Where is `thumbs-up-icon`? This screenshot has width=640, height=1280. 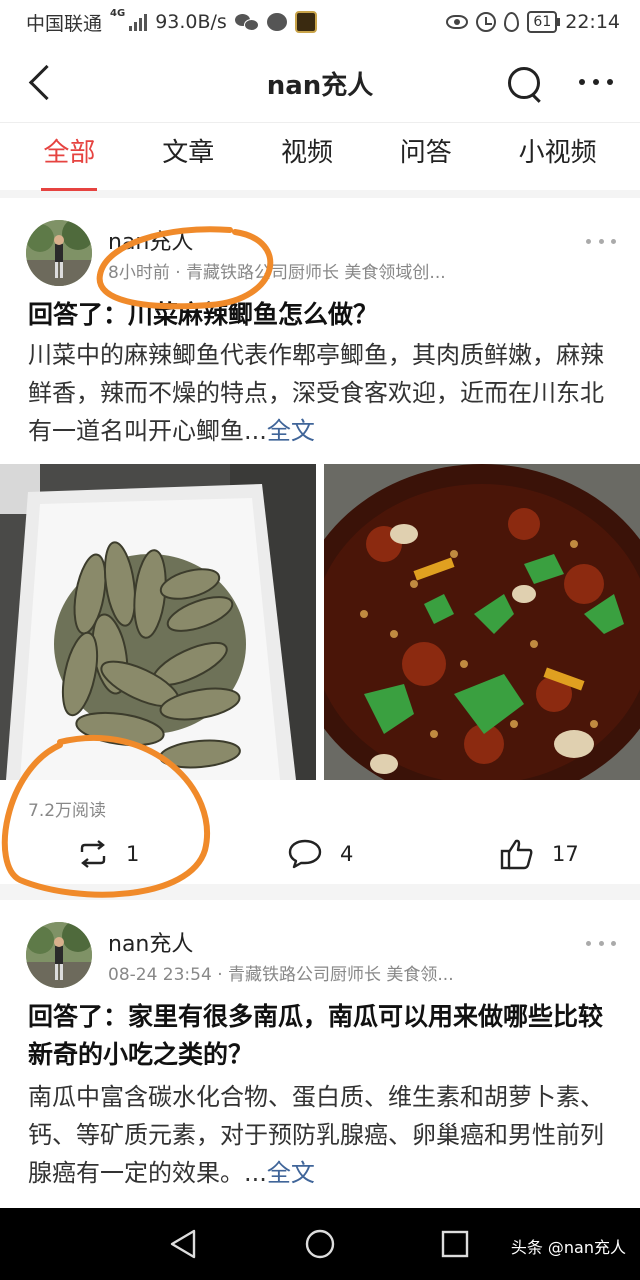 thumbs-up-icon is located at coordinates (516, 854).